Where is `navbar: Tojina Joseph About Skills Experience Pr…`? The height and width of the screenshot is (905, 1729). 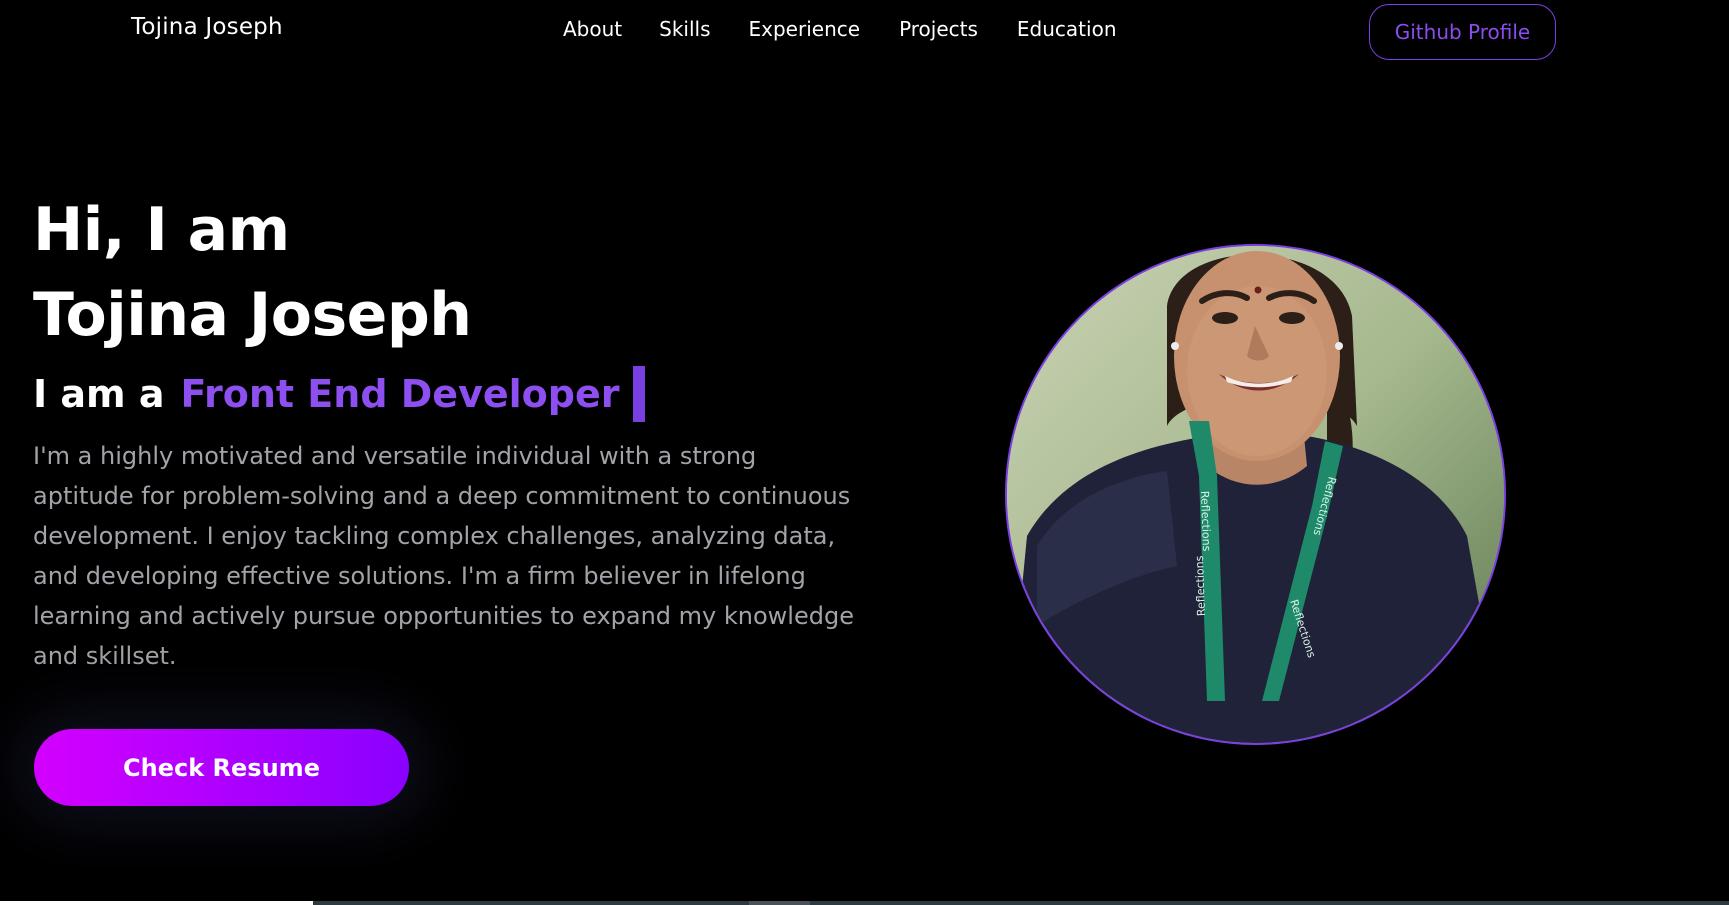 navbar: Tojina Joseph About Skills Experience Pr… is located at coordinates (864, 32).